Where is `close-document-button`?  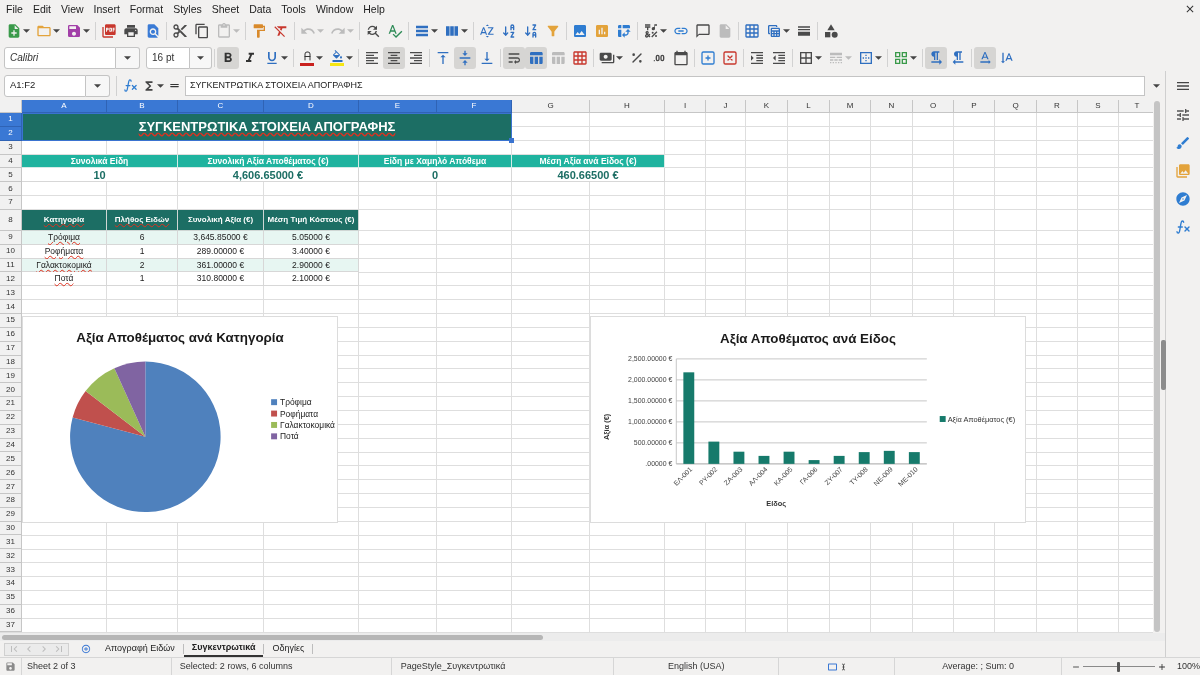 close-document-button is located at coordinates (1190, 9).